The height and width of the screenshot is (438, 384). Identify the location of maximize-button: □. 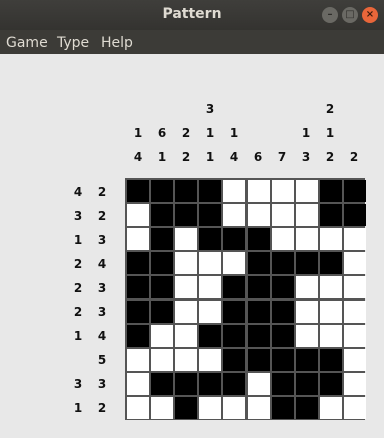
(350, 15).